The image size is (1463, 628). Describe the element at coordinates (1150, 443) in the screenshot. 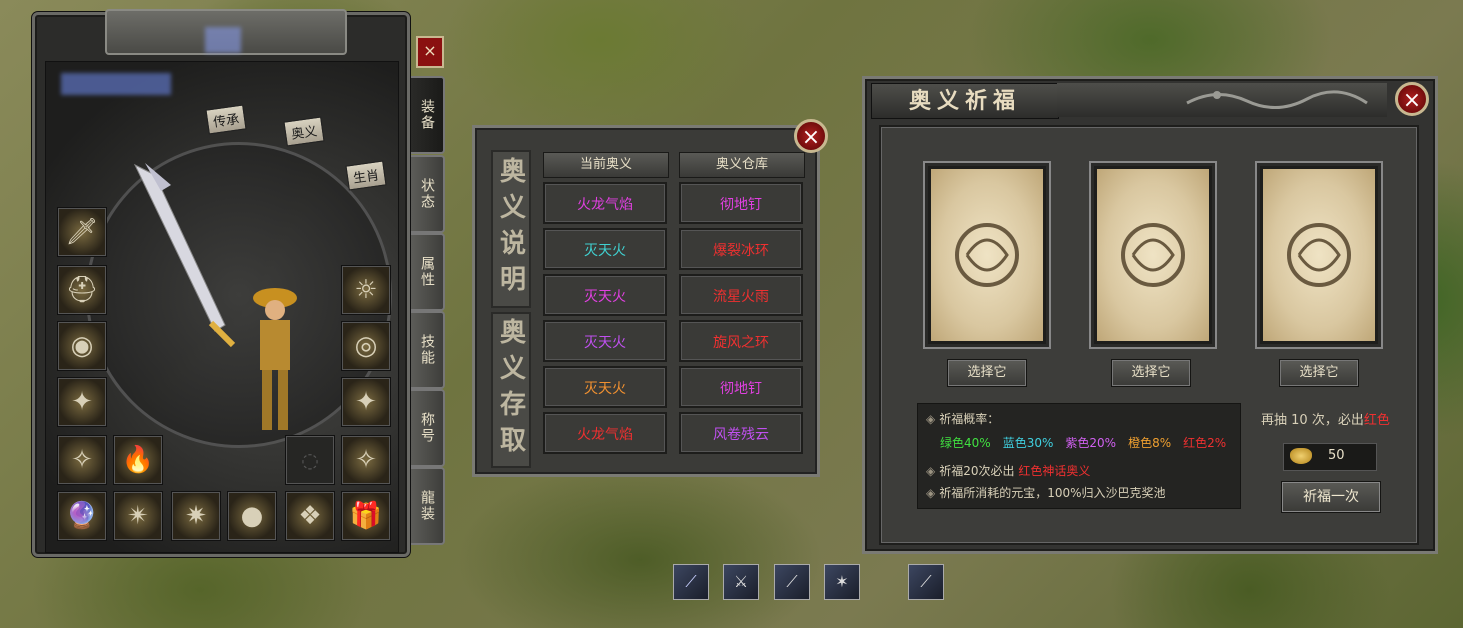

I see `rate-item: 橙色8%` at that location.